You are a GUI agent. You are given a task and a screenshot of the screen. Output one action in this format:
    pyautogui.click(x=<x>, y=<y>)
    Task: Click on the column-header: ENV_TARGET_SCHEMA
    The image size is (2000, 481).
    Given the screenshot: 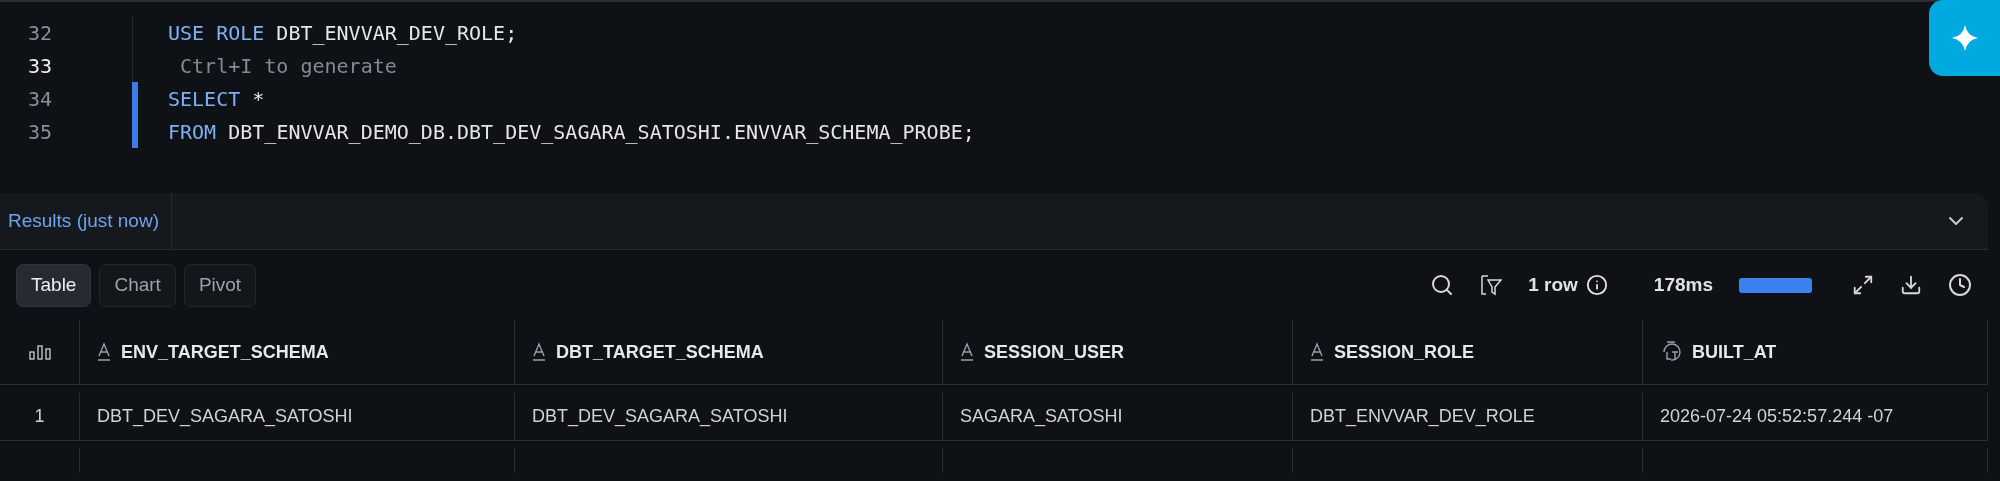 What is the action you would take?
    pyautogui.click(x=297, y=352)
    